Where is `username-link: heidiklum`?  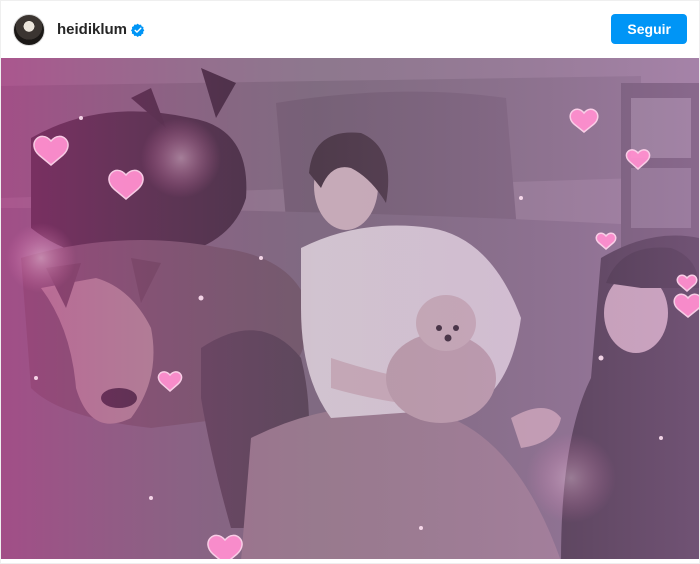
username-link: heidiklum is located at coordinates (92, 29).